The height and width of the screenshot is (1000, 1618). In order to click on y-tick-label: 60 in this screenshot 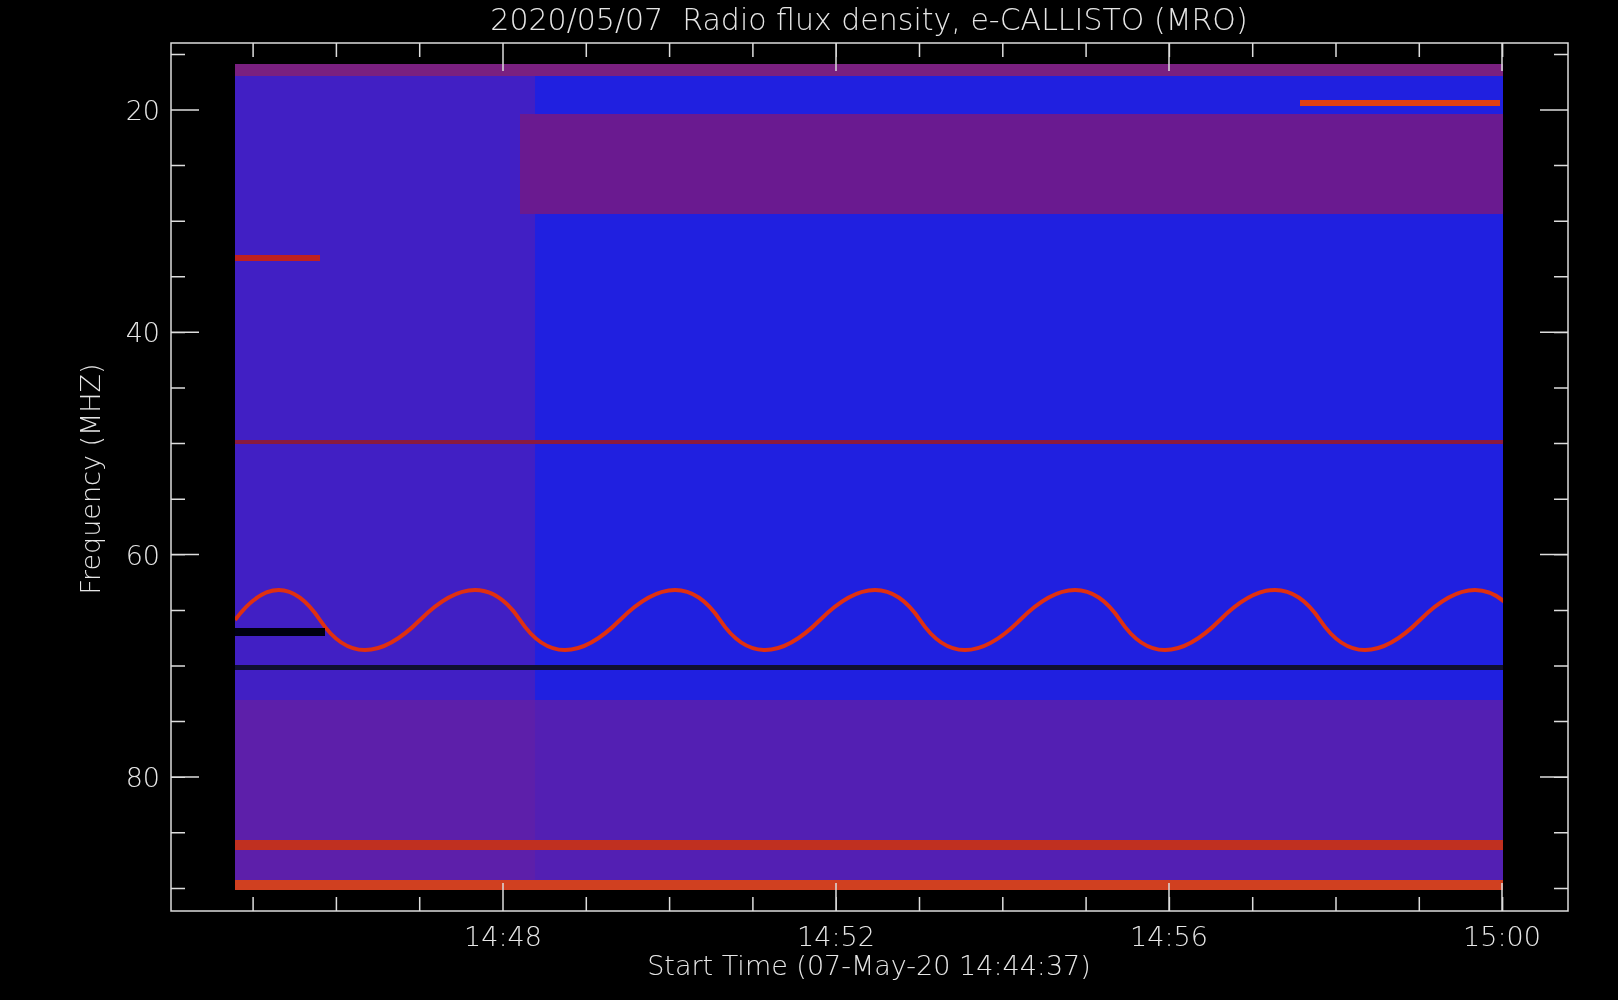, I will do `click(142, 555)`.